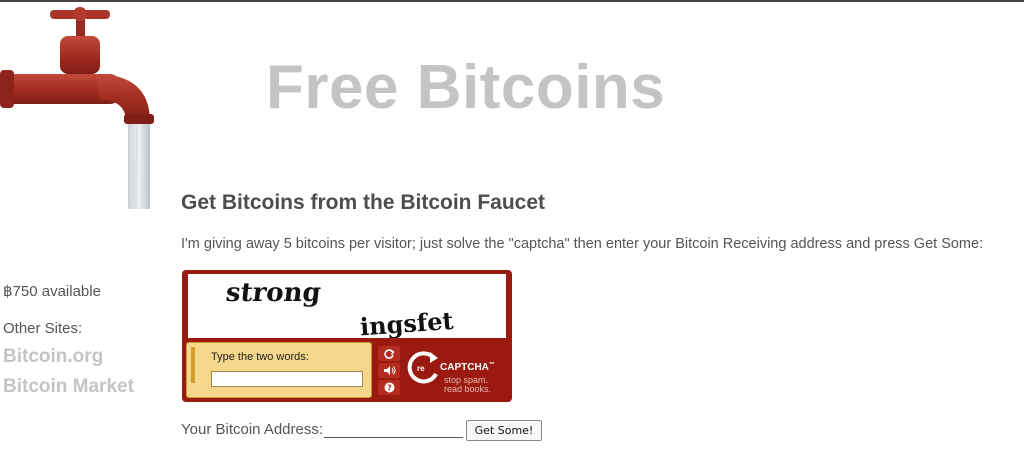 The width and height of the screenshot is (1024, 456). Describe the element at coordinates (260, 357) in the screenshot. I see `captcha-prompt: Type the two words:` at that location.